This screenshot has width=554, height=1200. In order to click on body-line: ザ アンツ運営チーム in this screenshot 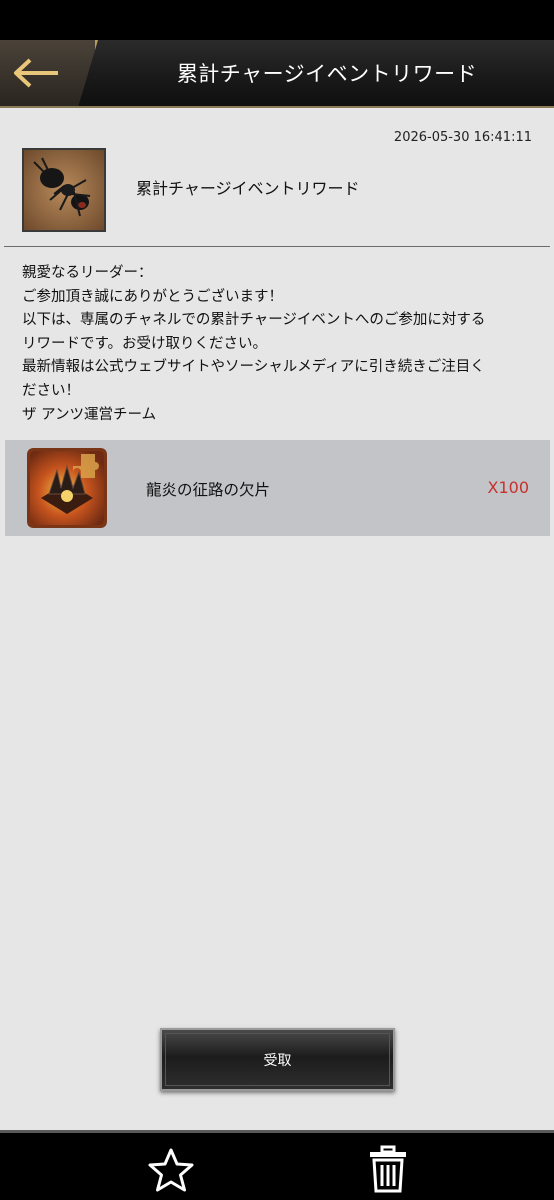, I will do `click(89, 414)`.